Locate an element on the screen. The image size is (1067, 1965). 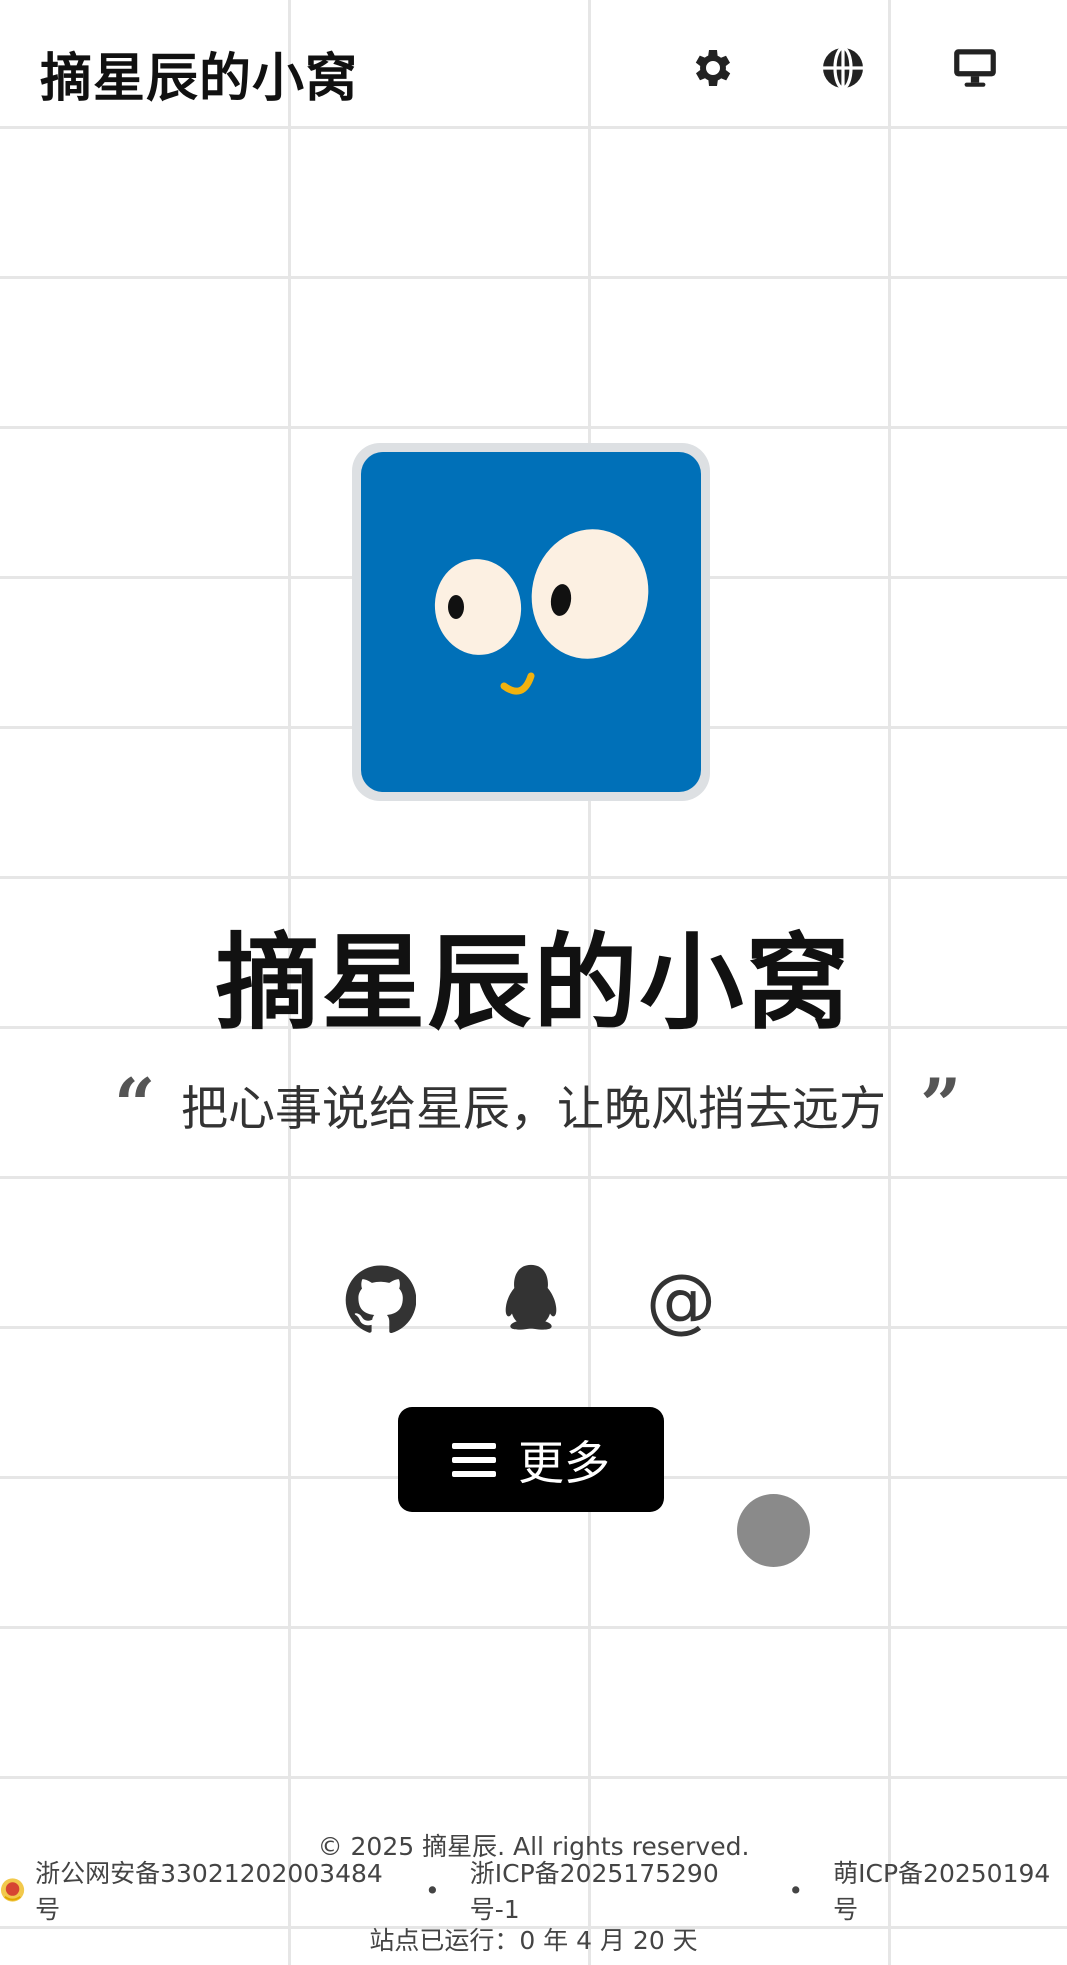
cartoon-face-avatar is located at coordinates (531, 622).